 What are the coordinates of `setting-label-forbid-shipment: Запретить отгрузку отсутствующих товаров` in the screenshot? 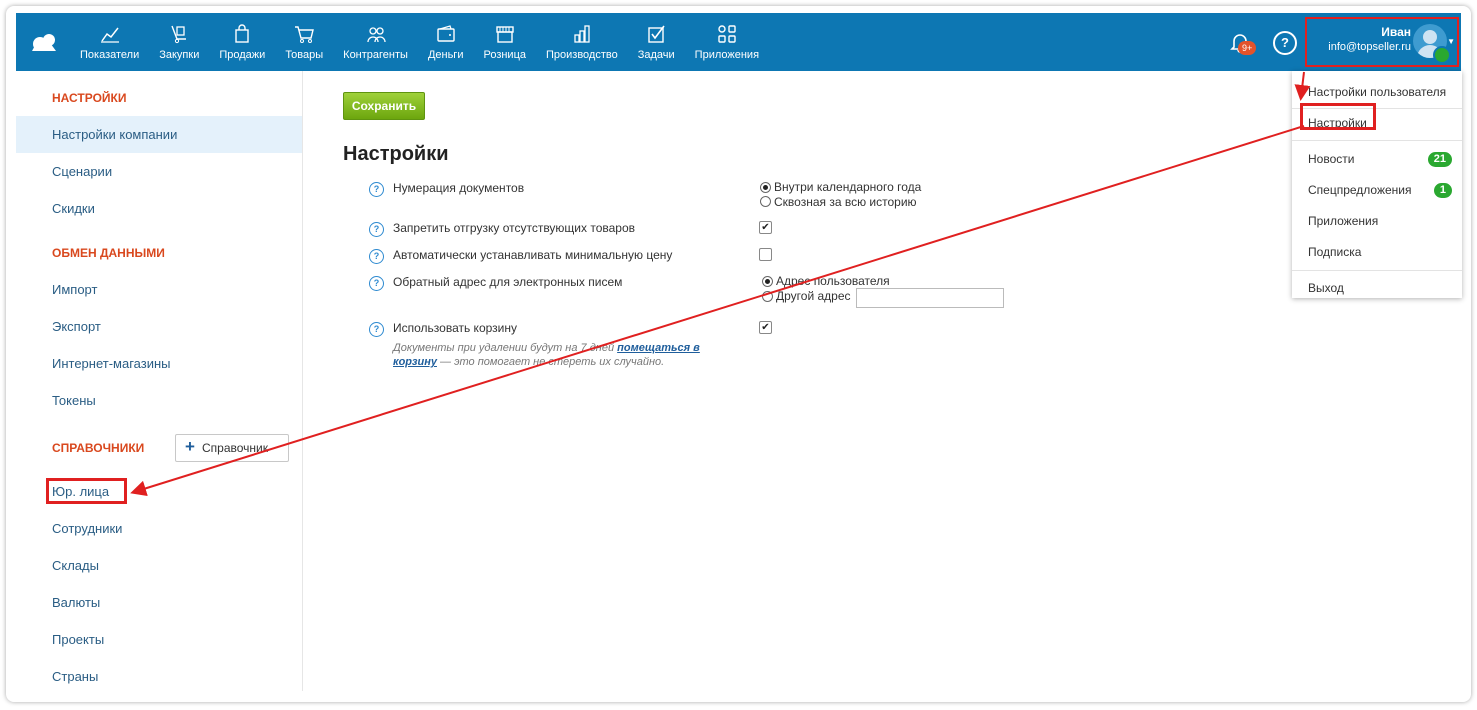 It's located at (514, 228).